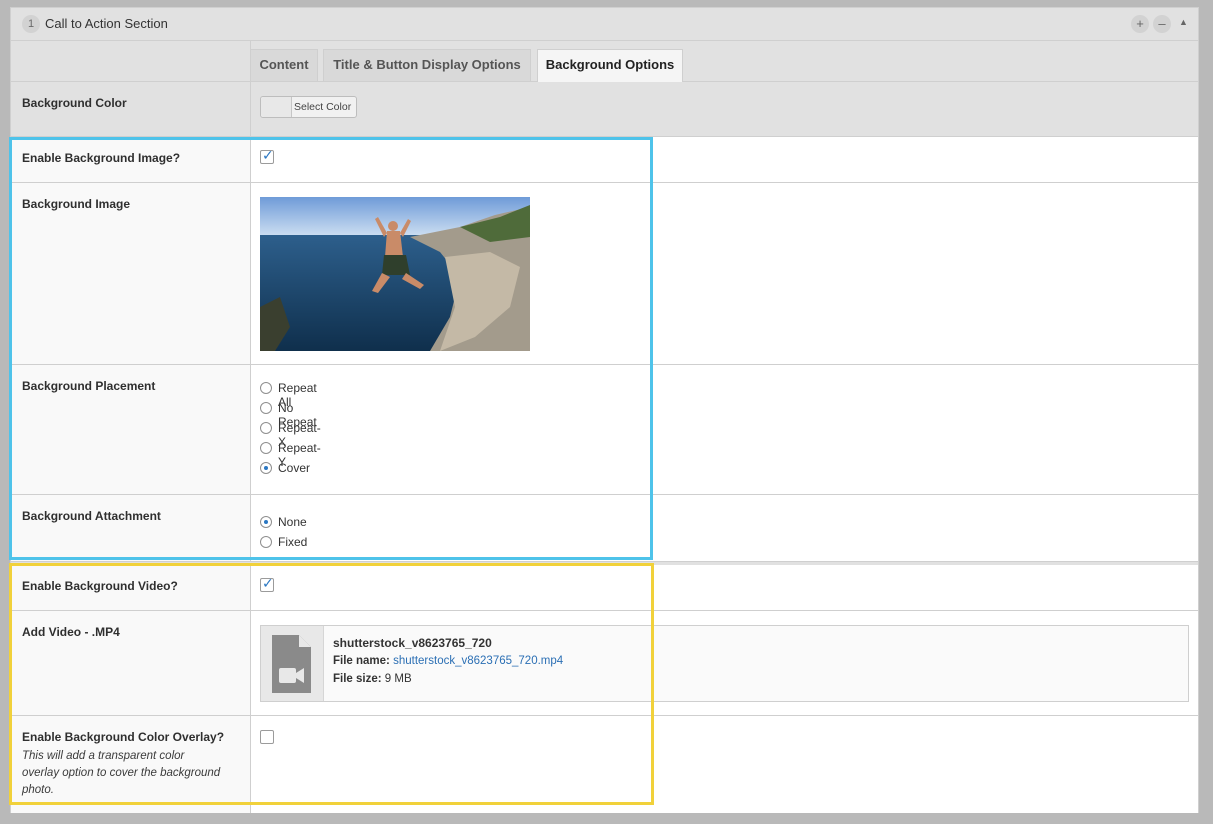 The image size is (1213, 824). What do you see at coordinates (89, 386) in the screenshot?
I see `background-placement-label: Background Placement` at bounding box center [89, 386].